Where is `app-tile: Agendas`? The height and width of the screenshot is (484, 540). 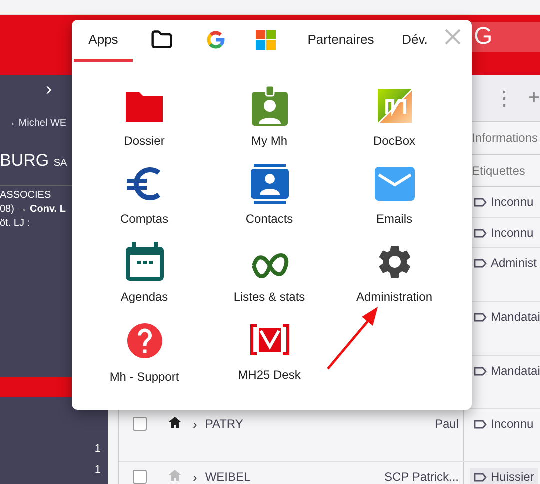 app-tile: Agendas is located at coordinates (144, 281).